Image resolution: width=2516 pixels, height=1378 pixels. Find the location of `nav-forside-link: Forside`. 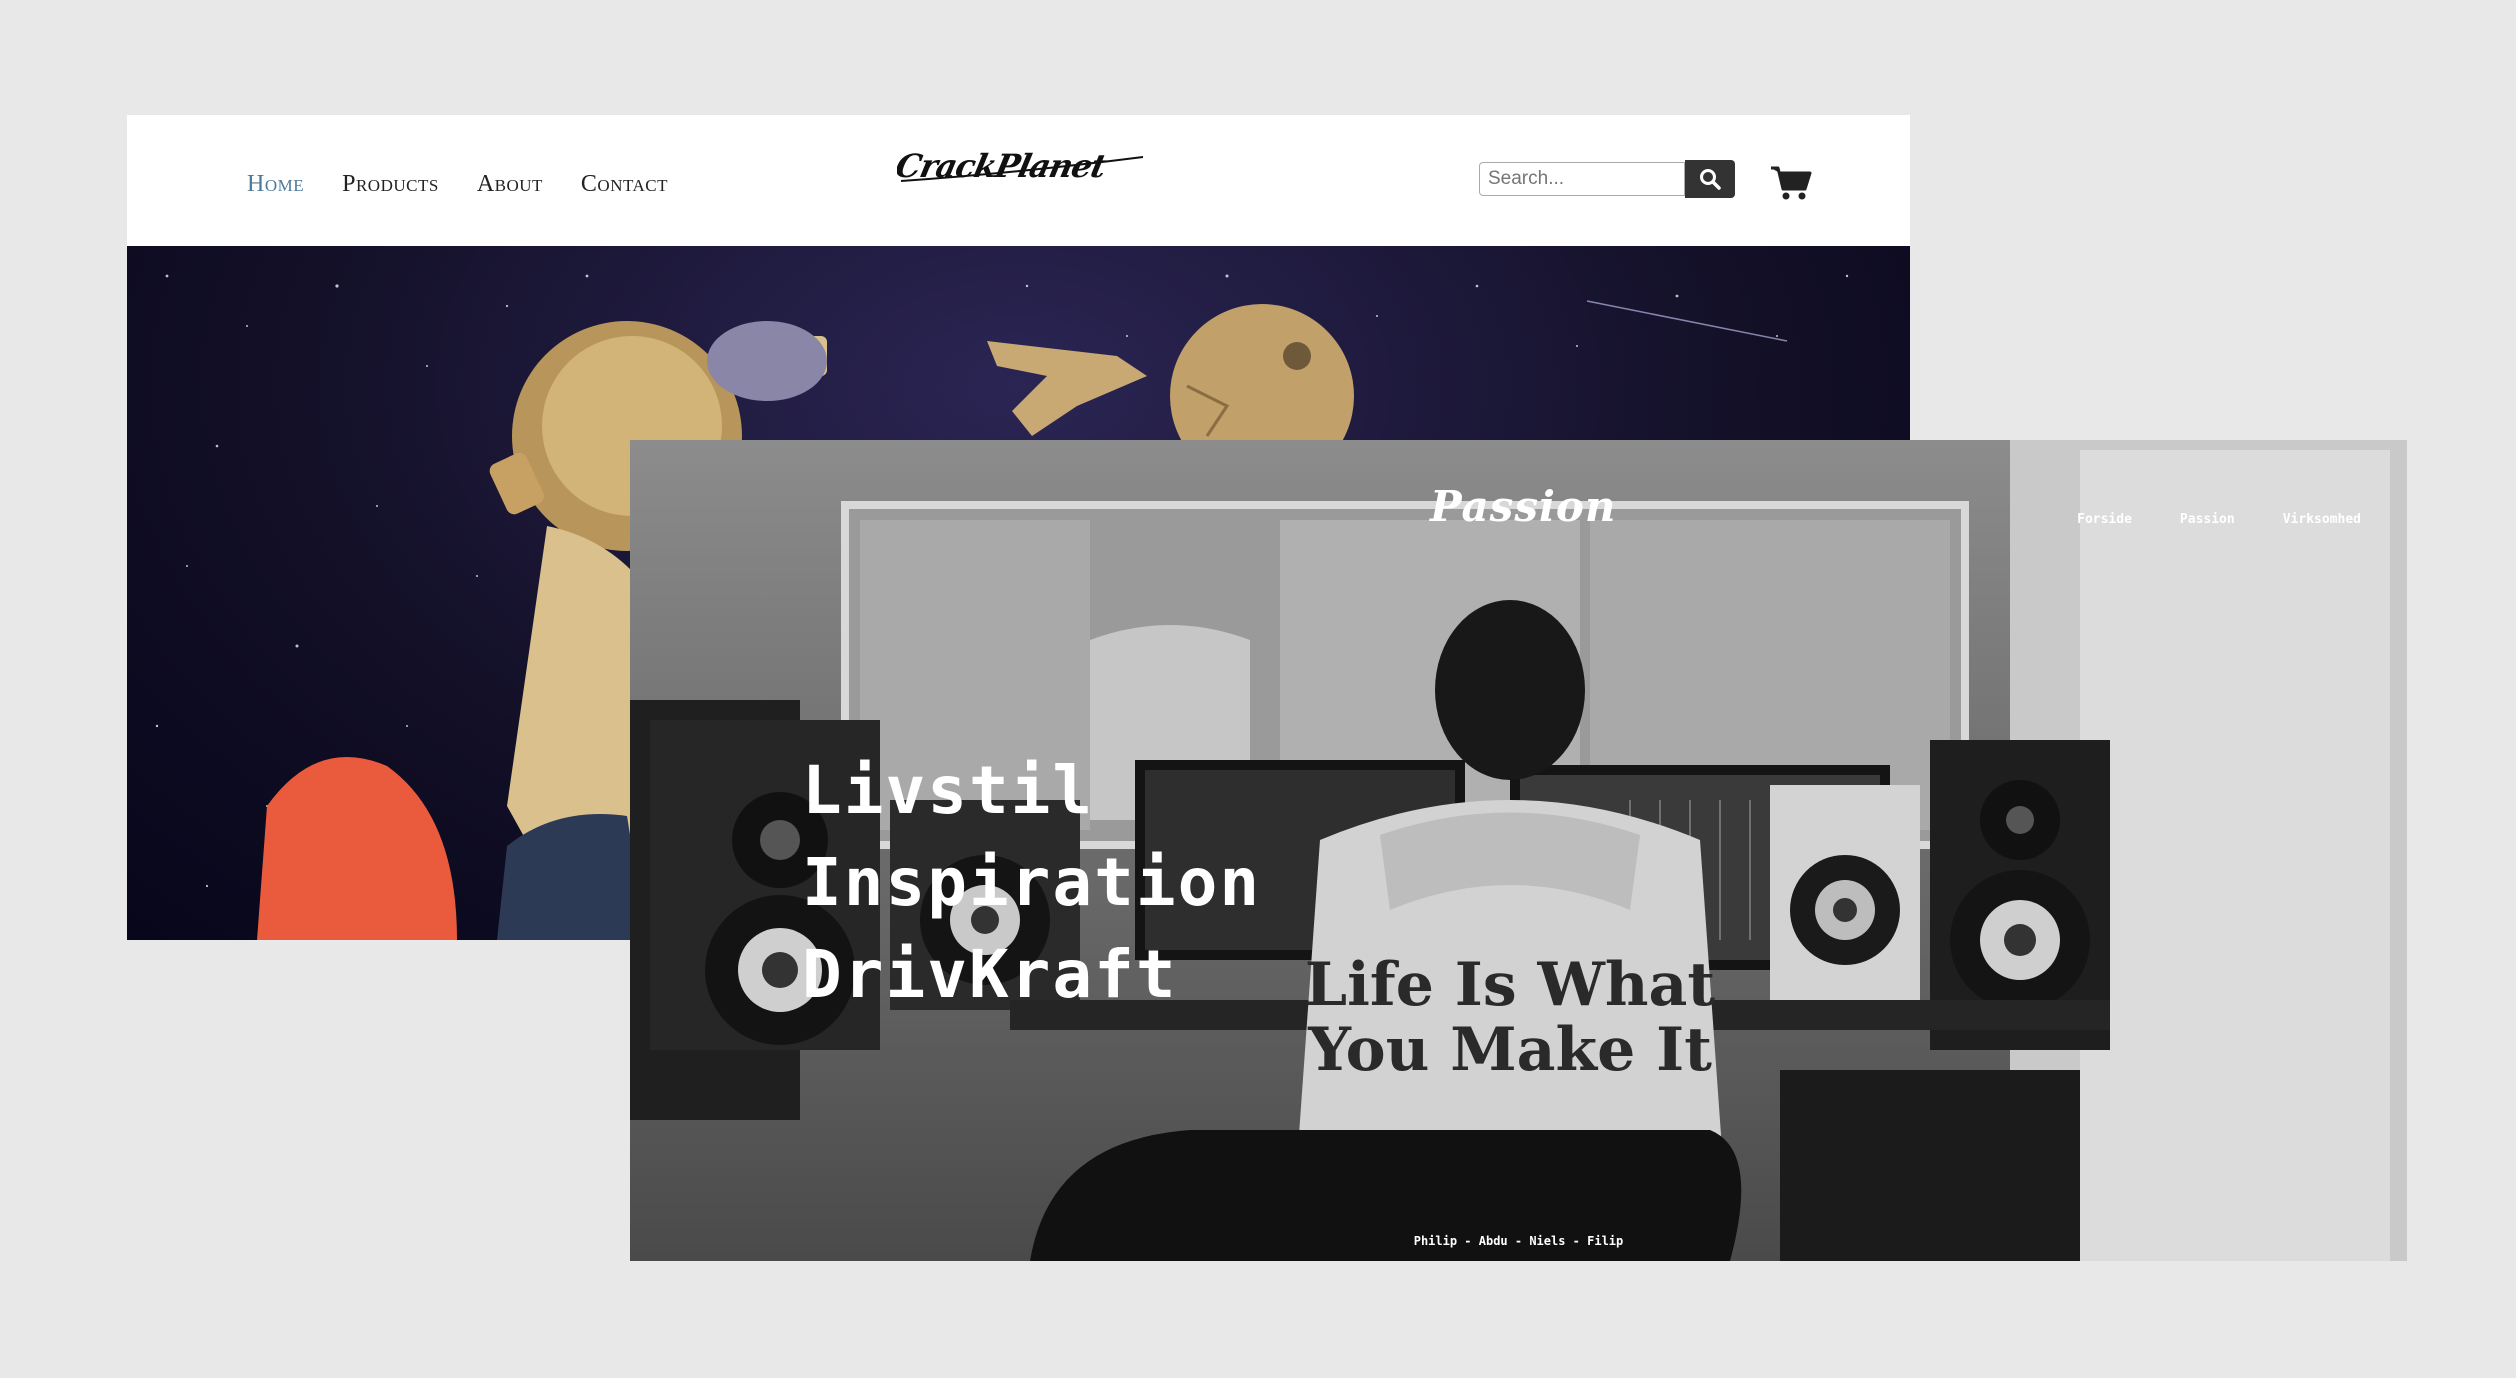

nav-forside-link: Forside is located at coordinates (2104, 519).